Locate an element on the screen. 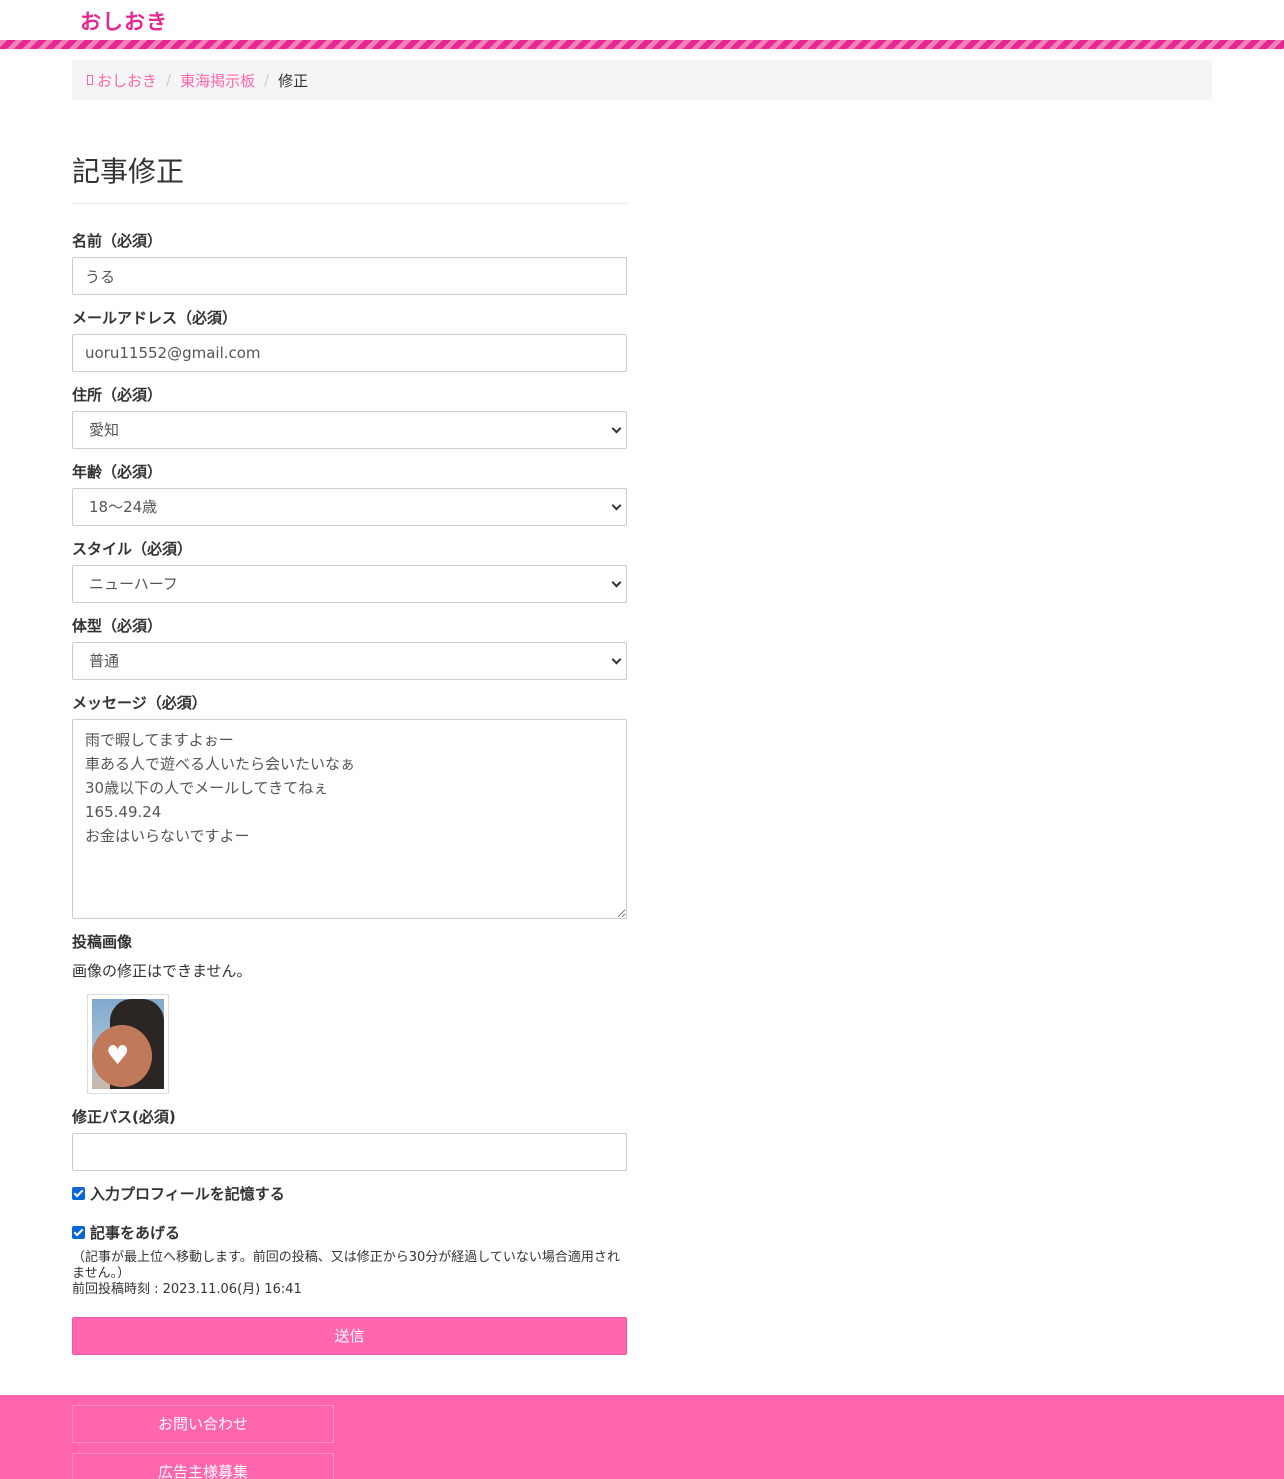 This screenshot has height=1479, width=1284. submit-button: 送信 is located at coordinates (349, 1336).